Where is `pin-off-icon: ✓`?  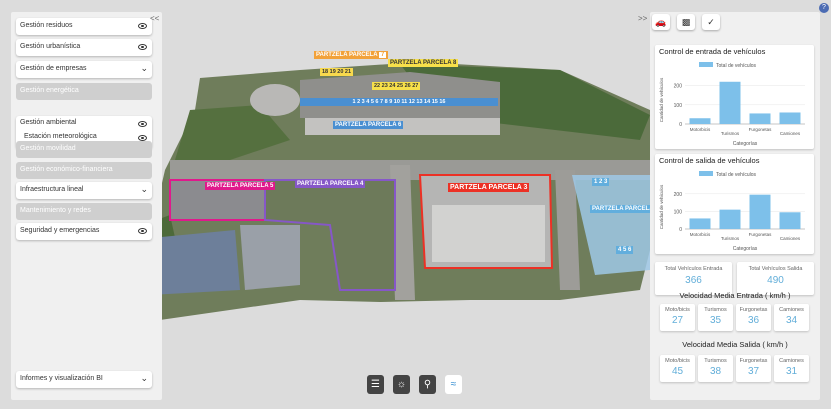 pin-off-icon: ✓ is located at coordinates (711, 22).